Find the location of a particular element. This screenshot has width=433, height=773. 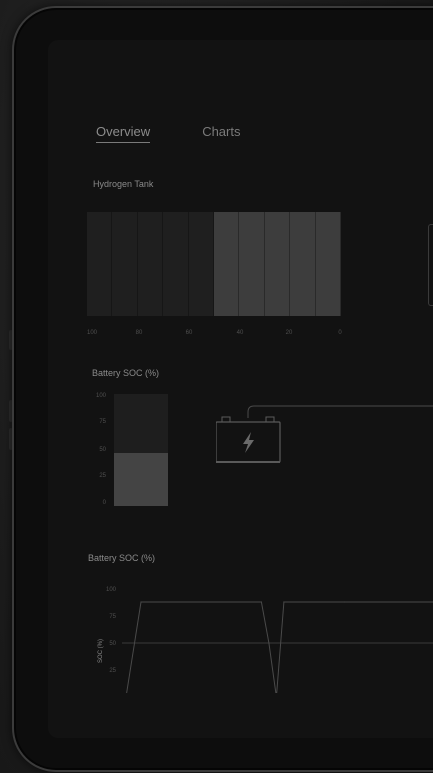

soc-axis-tick: 0 is located at coordinates (104, 503).